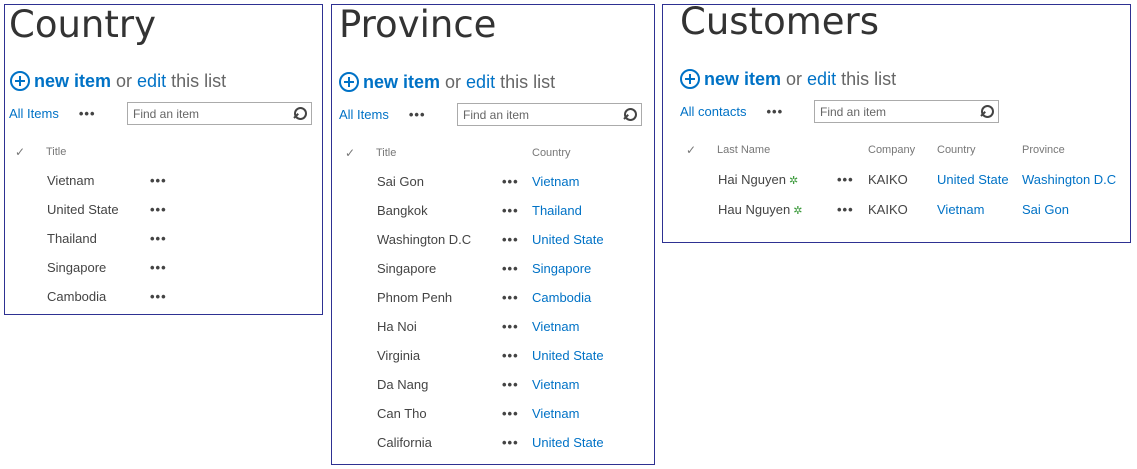  Describe the element at coordinates (402, 210) in the screenshot. I see `list-item-title: Bangkok` at that location.